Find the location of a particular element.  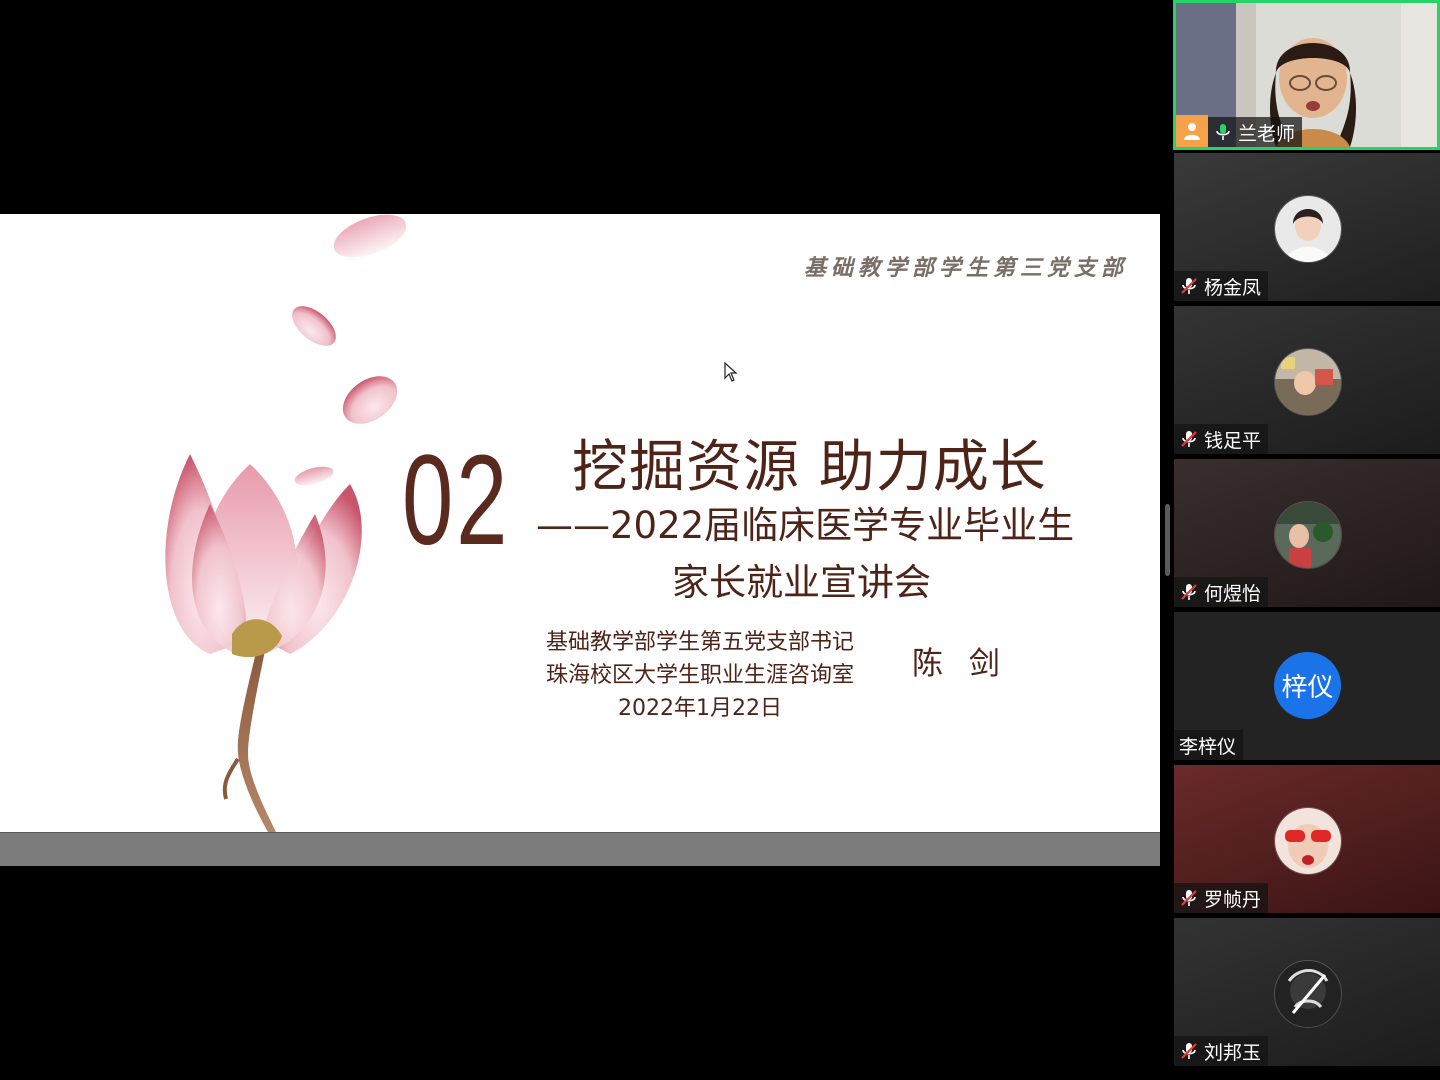

presenter-role: 基础教学部学生第五党支部书记 is located at coordinates (699, 642).